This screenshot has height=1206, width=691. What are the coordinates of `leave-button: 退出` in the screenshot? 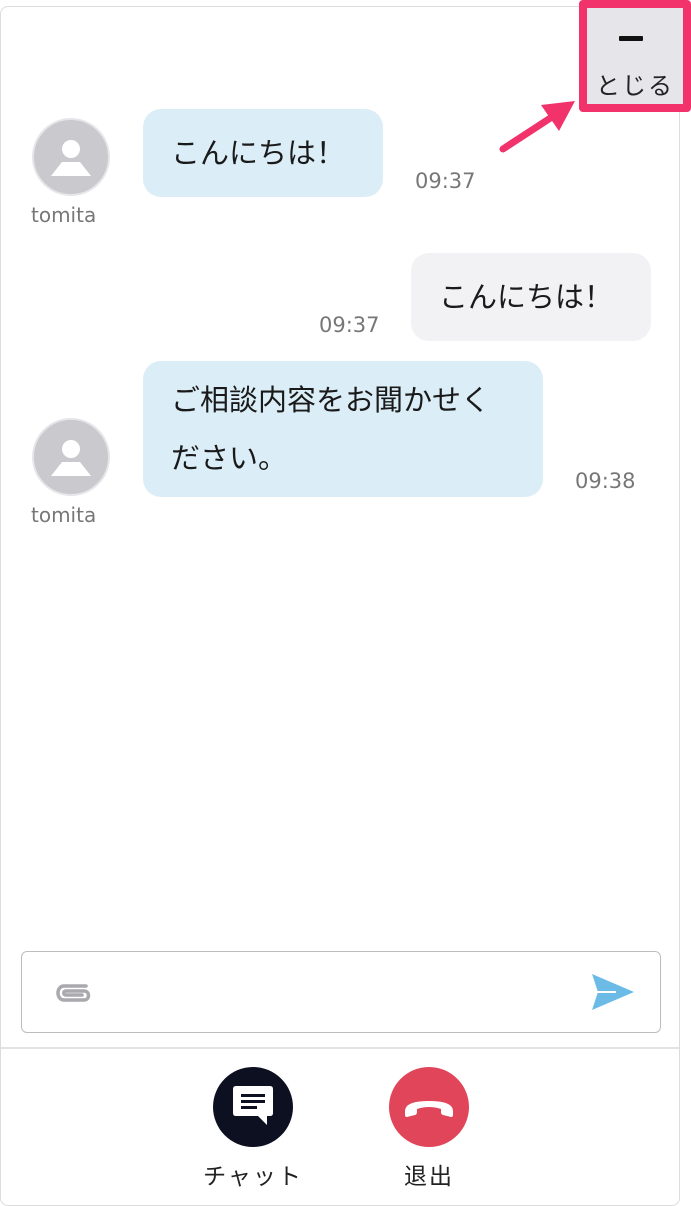 It's located at (429, 1132).